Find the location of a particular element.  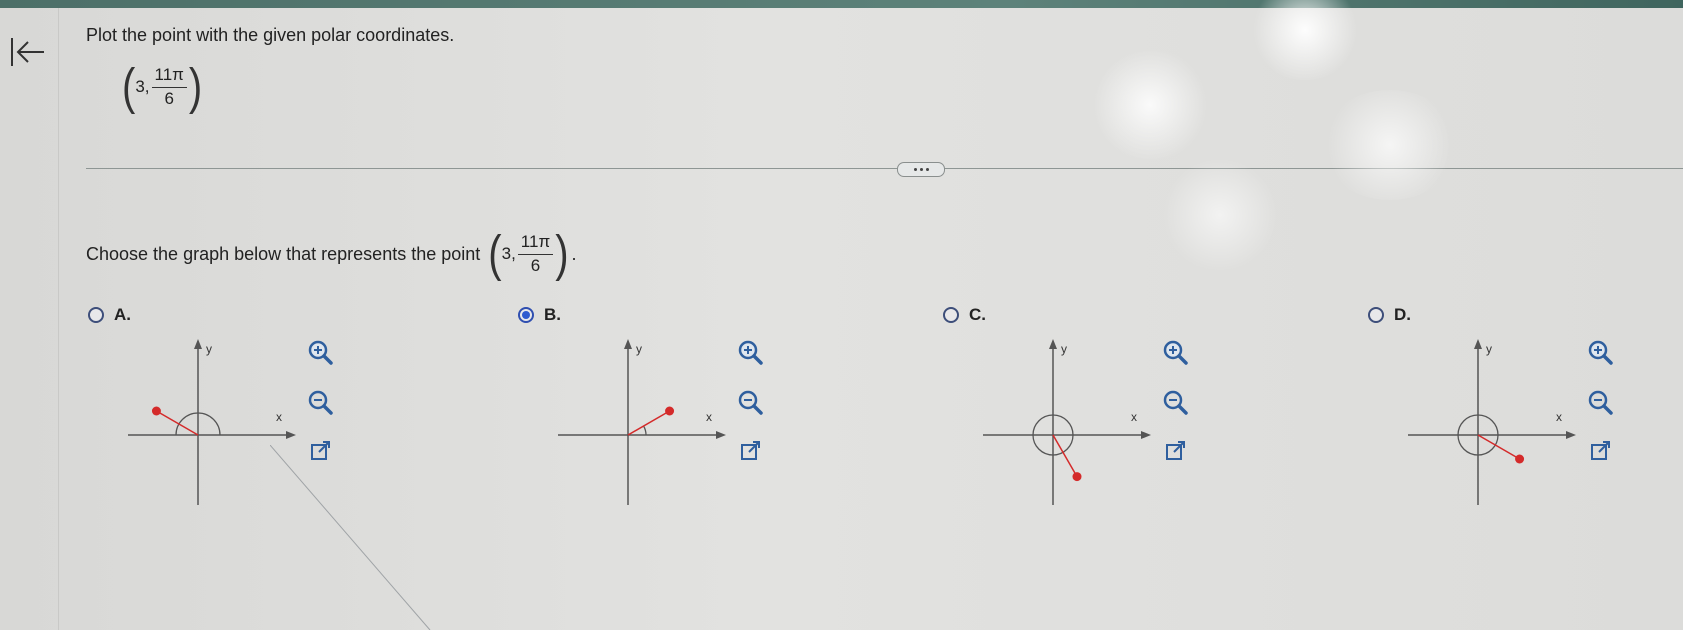

option-d: D. is located at coordinates (1389, 315).